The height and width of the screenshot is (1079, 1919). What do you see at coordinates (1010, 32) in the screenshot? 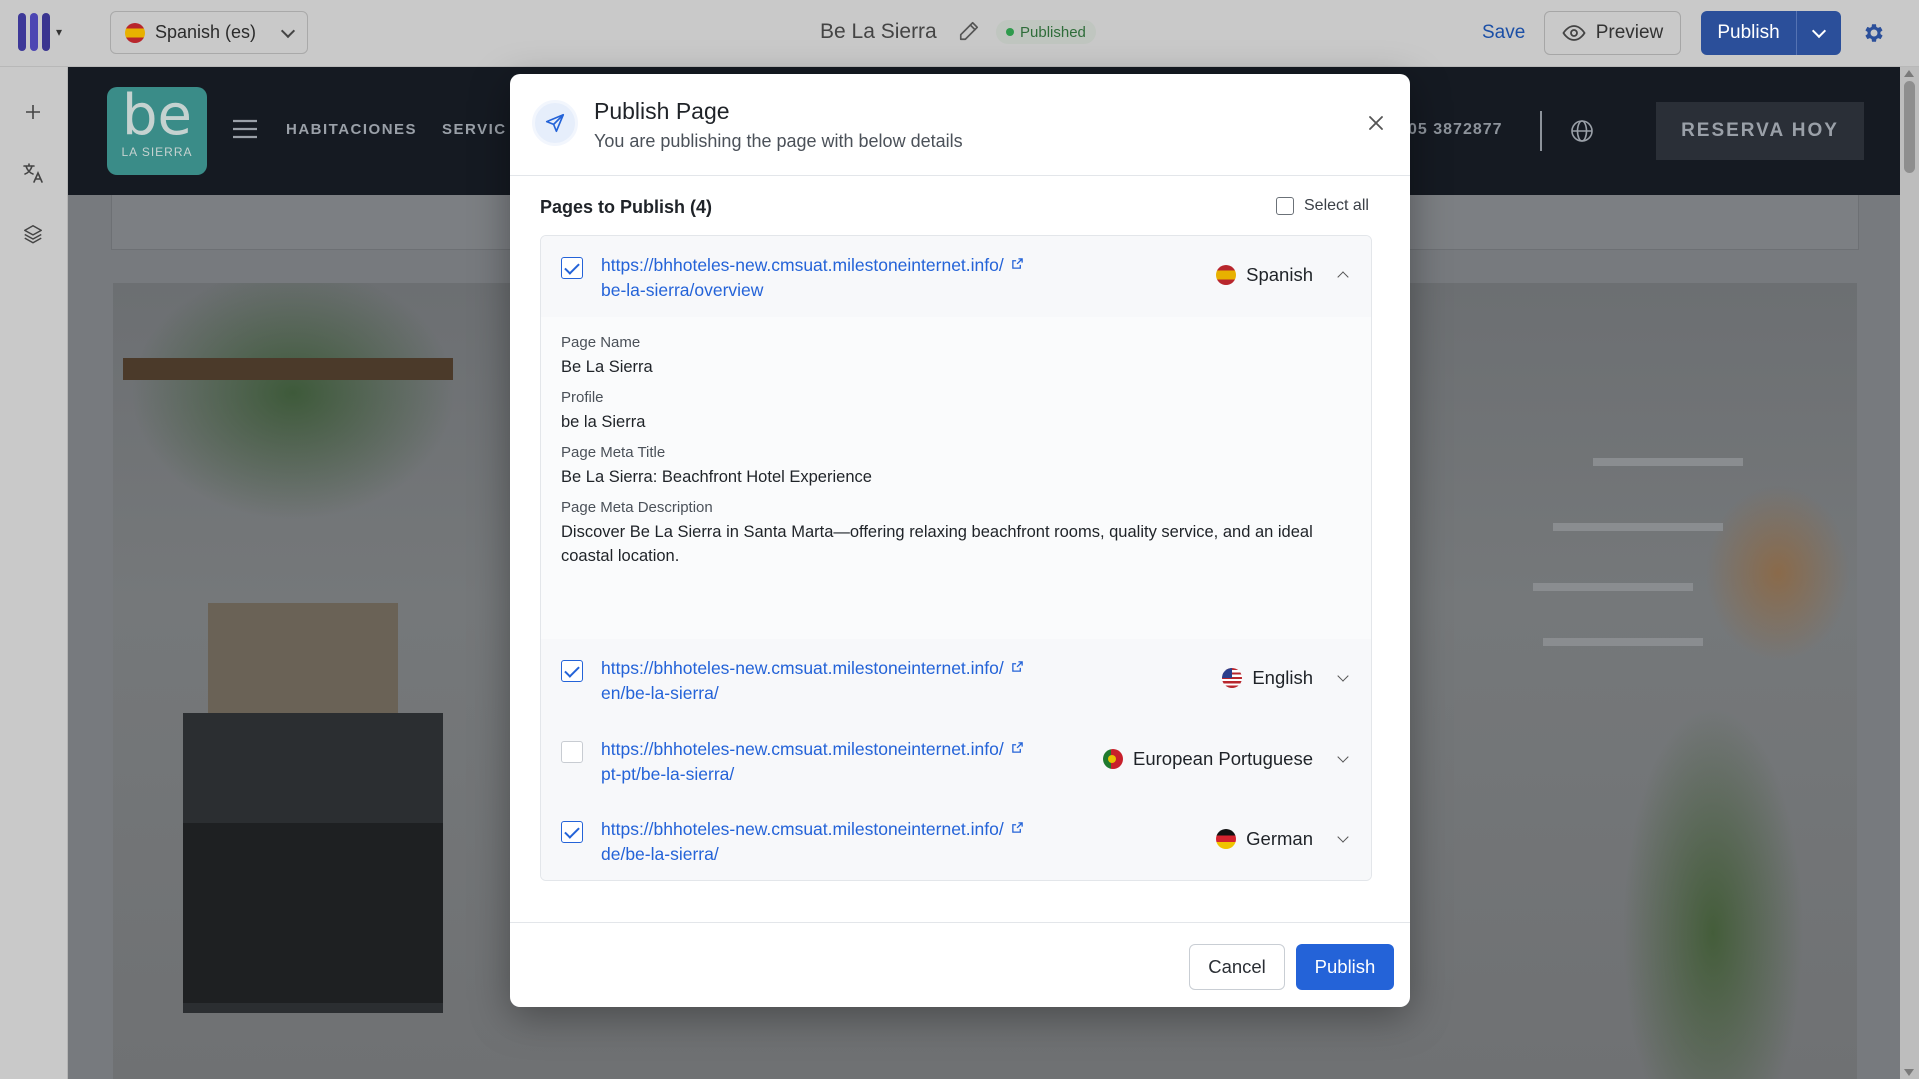
I see `status-dot-icon` at bounding box center [1010, 32].